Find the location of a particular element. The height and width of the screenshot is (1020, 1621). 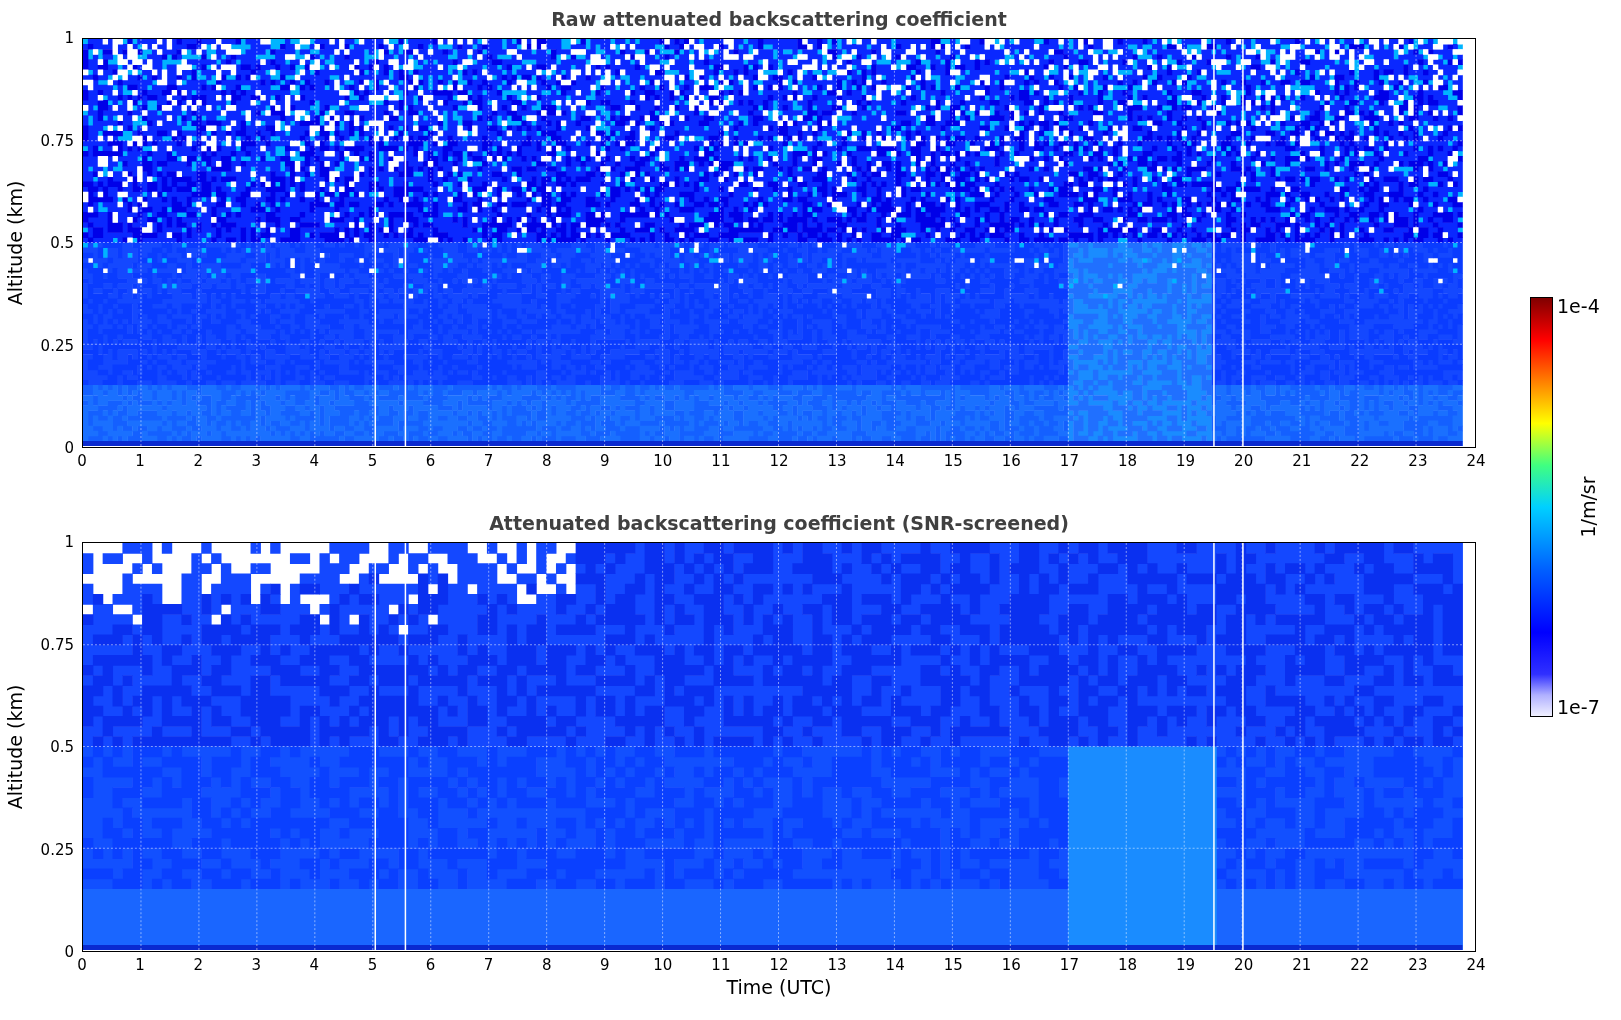

colorbar-tick-label: 1e-4 is located at coordinates (1579, 306).